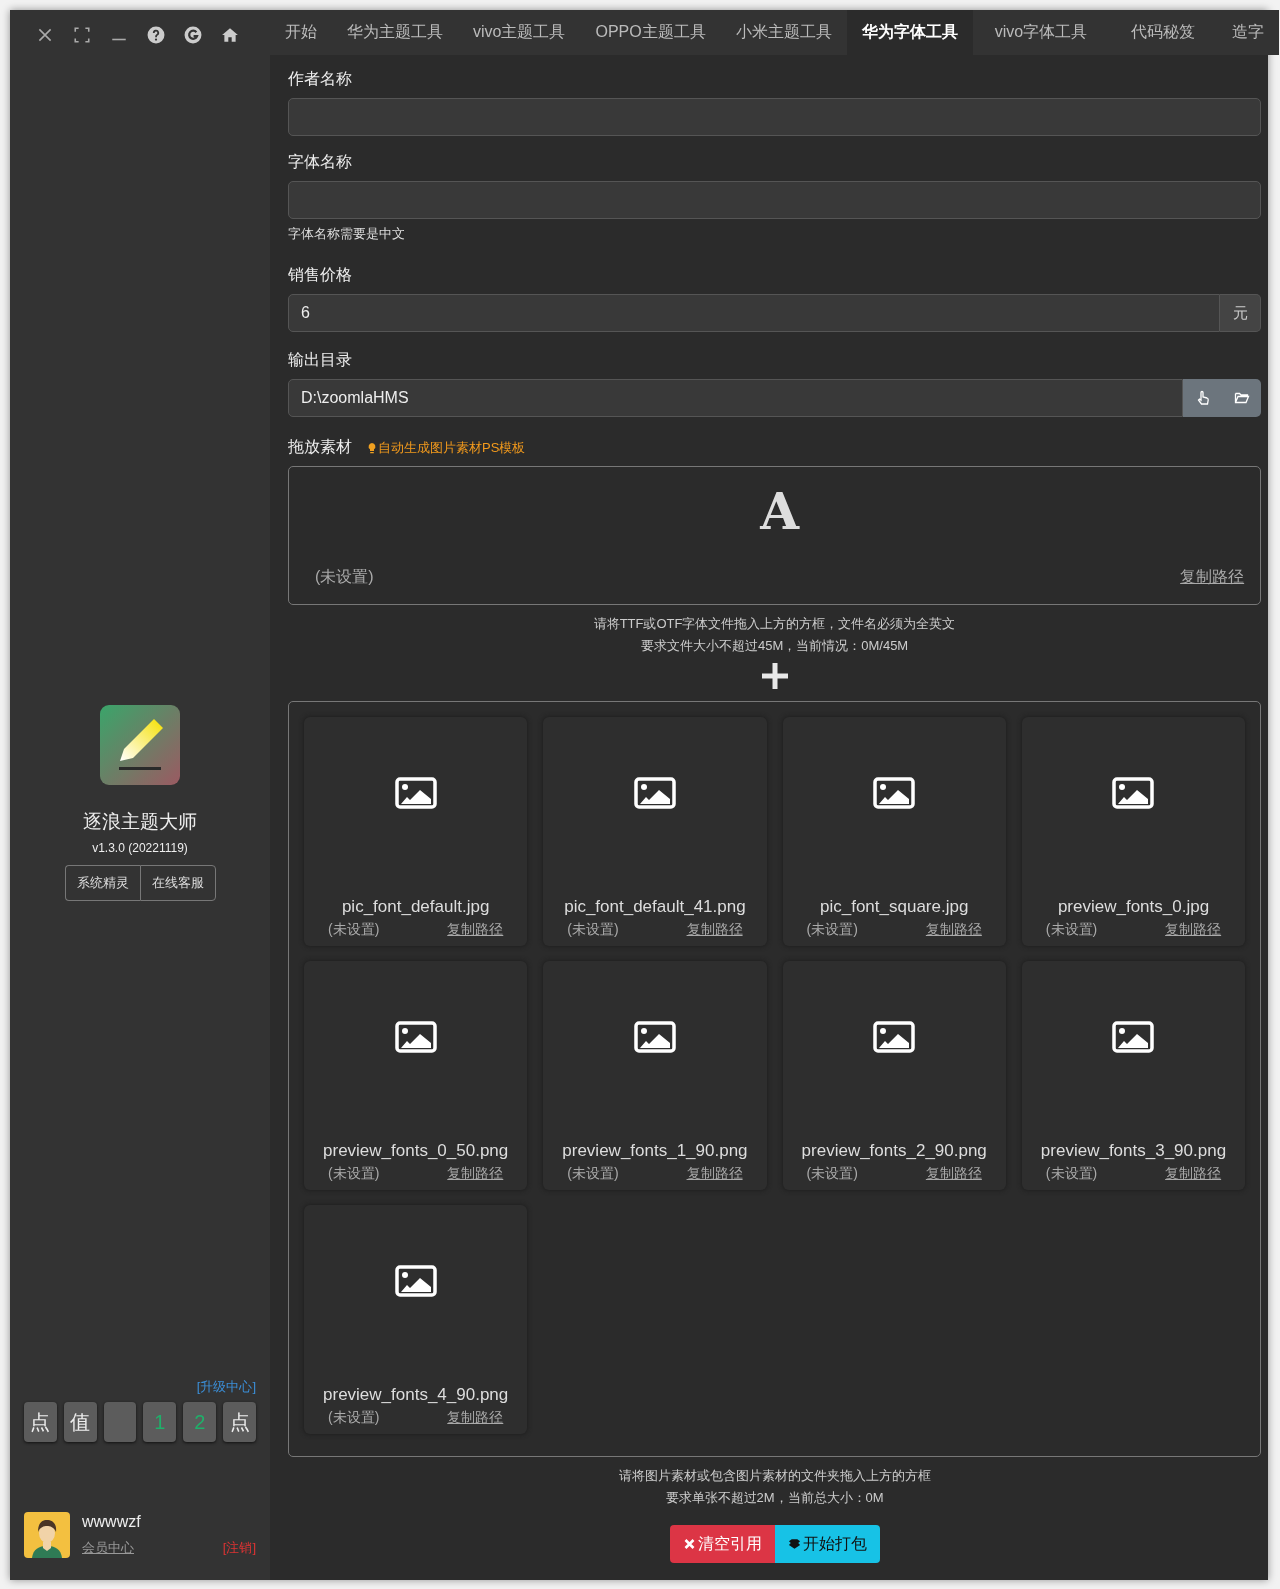 The image size is (1280, 1589). I want to click on image-card: preview_fonts_0.jpg (未设置) 复制路径, so click(1133, 831).